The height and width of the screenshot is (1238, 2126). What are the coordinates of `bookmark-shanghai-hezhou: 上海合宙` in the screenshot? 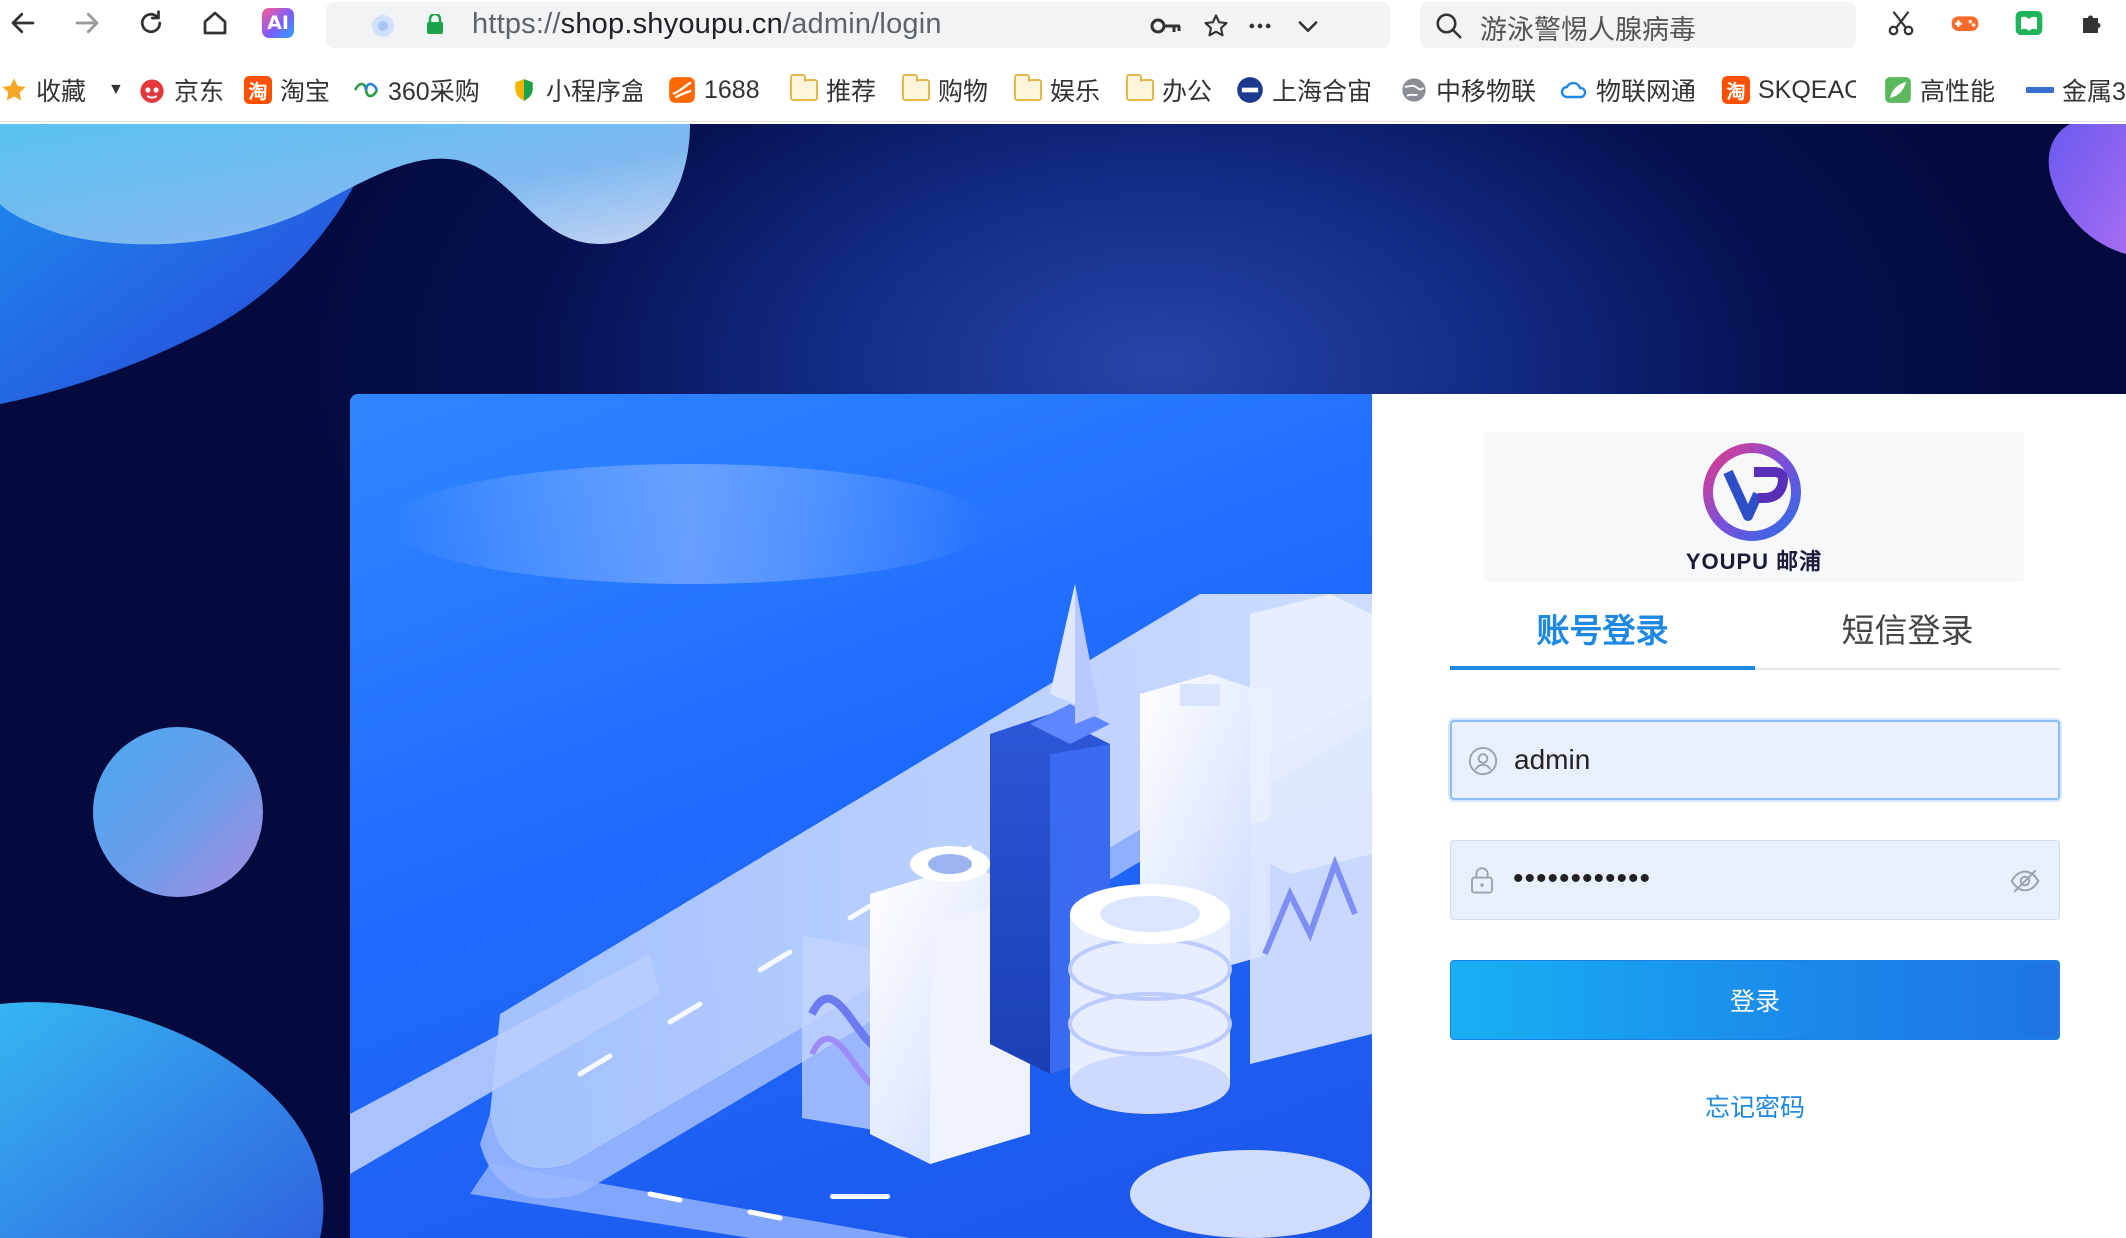 It's located at (1304, 90).